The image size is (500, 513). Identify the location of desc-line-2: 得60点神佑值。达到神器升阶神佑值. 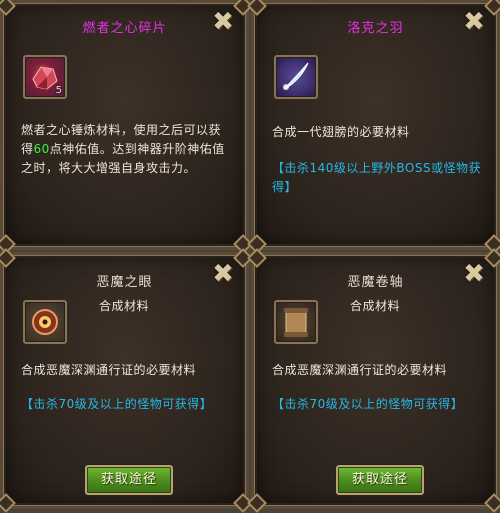
(133, 149).